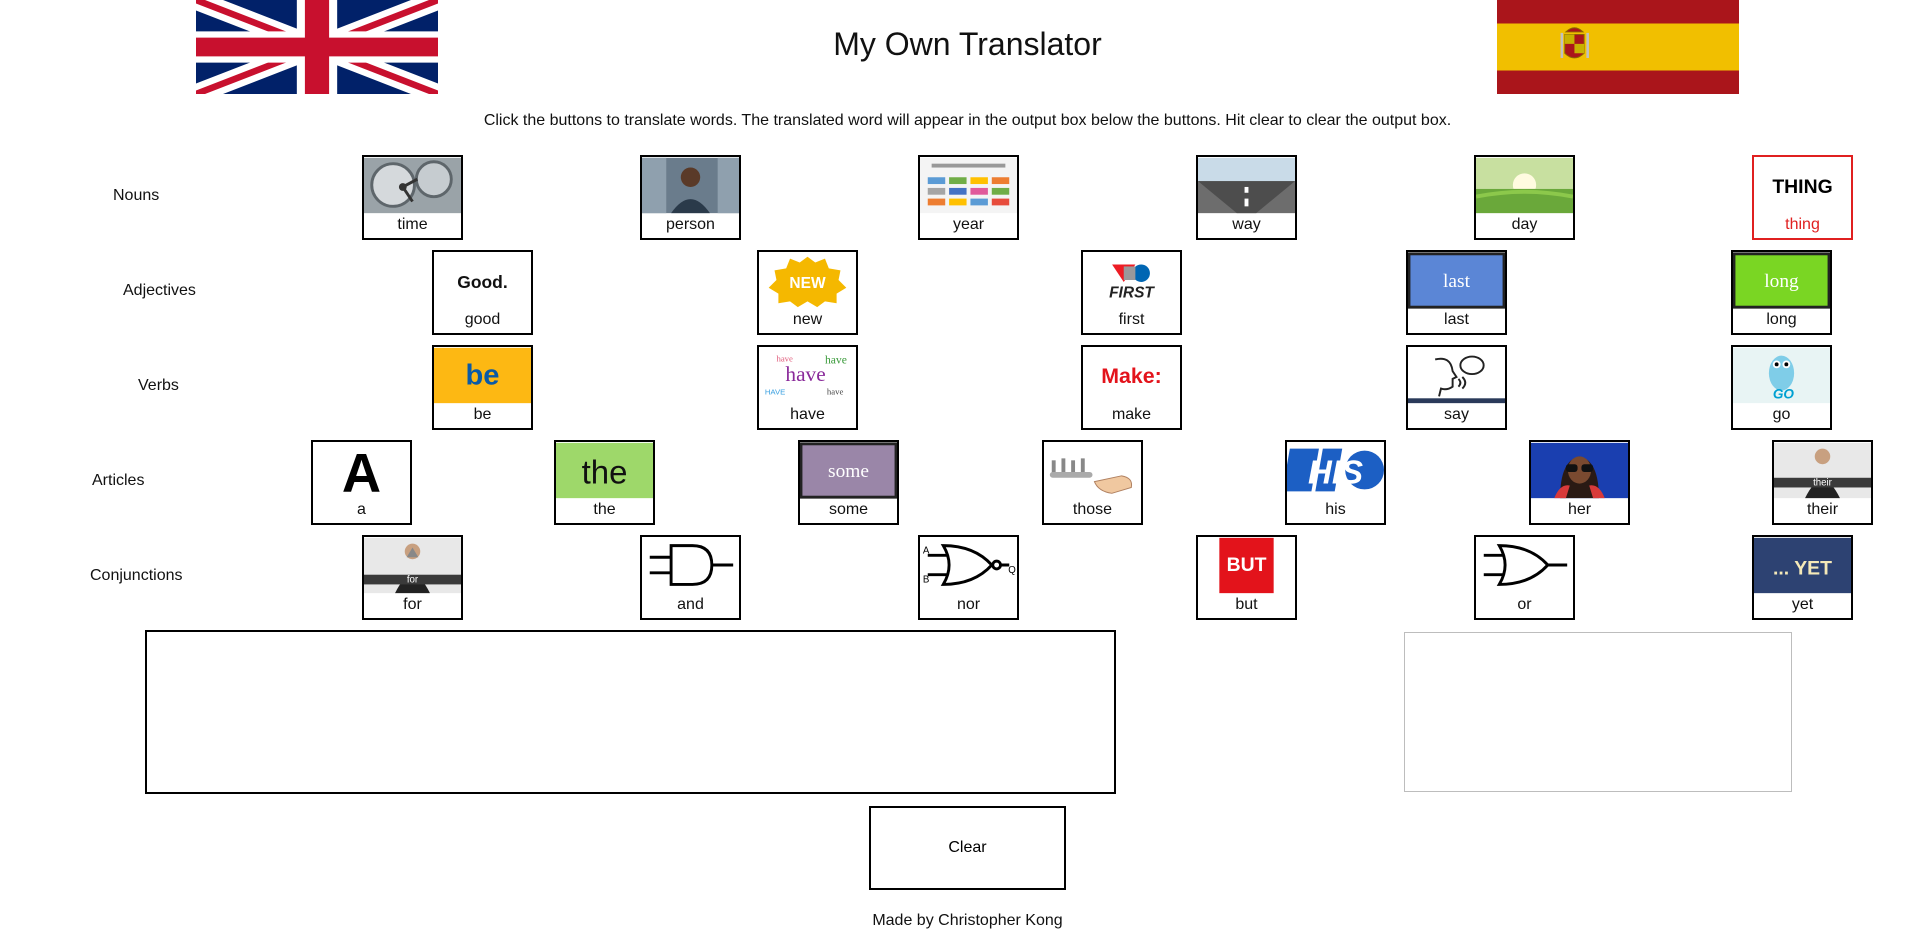 The image size is (1920, 935). Describe the element at coordinates (848, 509) in the screenshot. I see `word-label: some` at that location.